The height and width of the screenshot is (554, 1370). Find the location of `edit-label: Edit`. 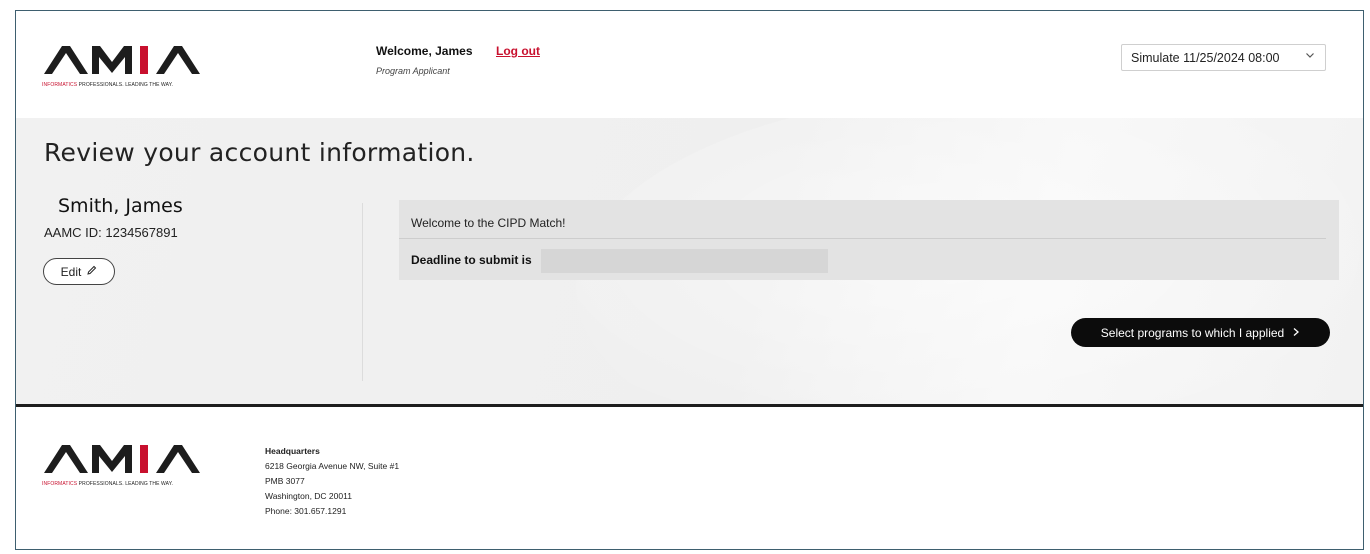

edit-label: Edit is located at coordinates (71, 271).